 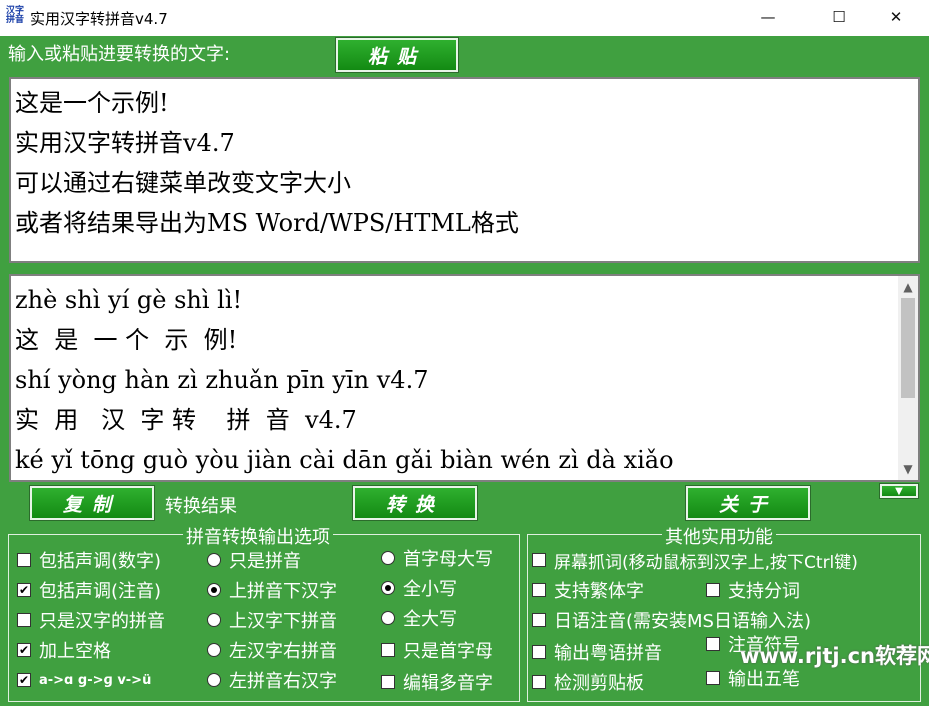 I want to click on option-label: 支持分词, so click(x=764, y=591).